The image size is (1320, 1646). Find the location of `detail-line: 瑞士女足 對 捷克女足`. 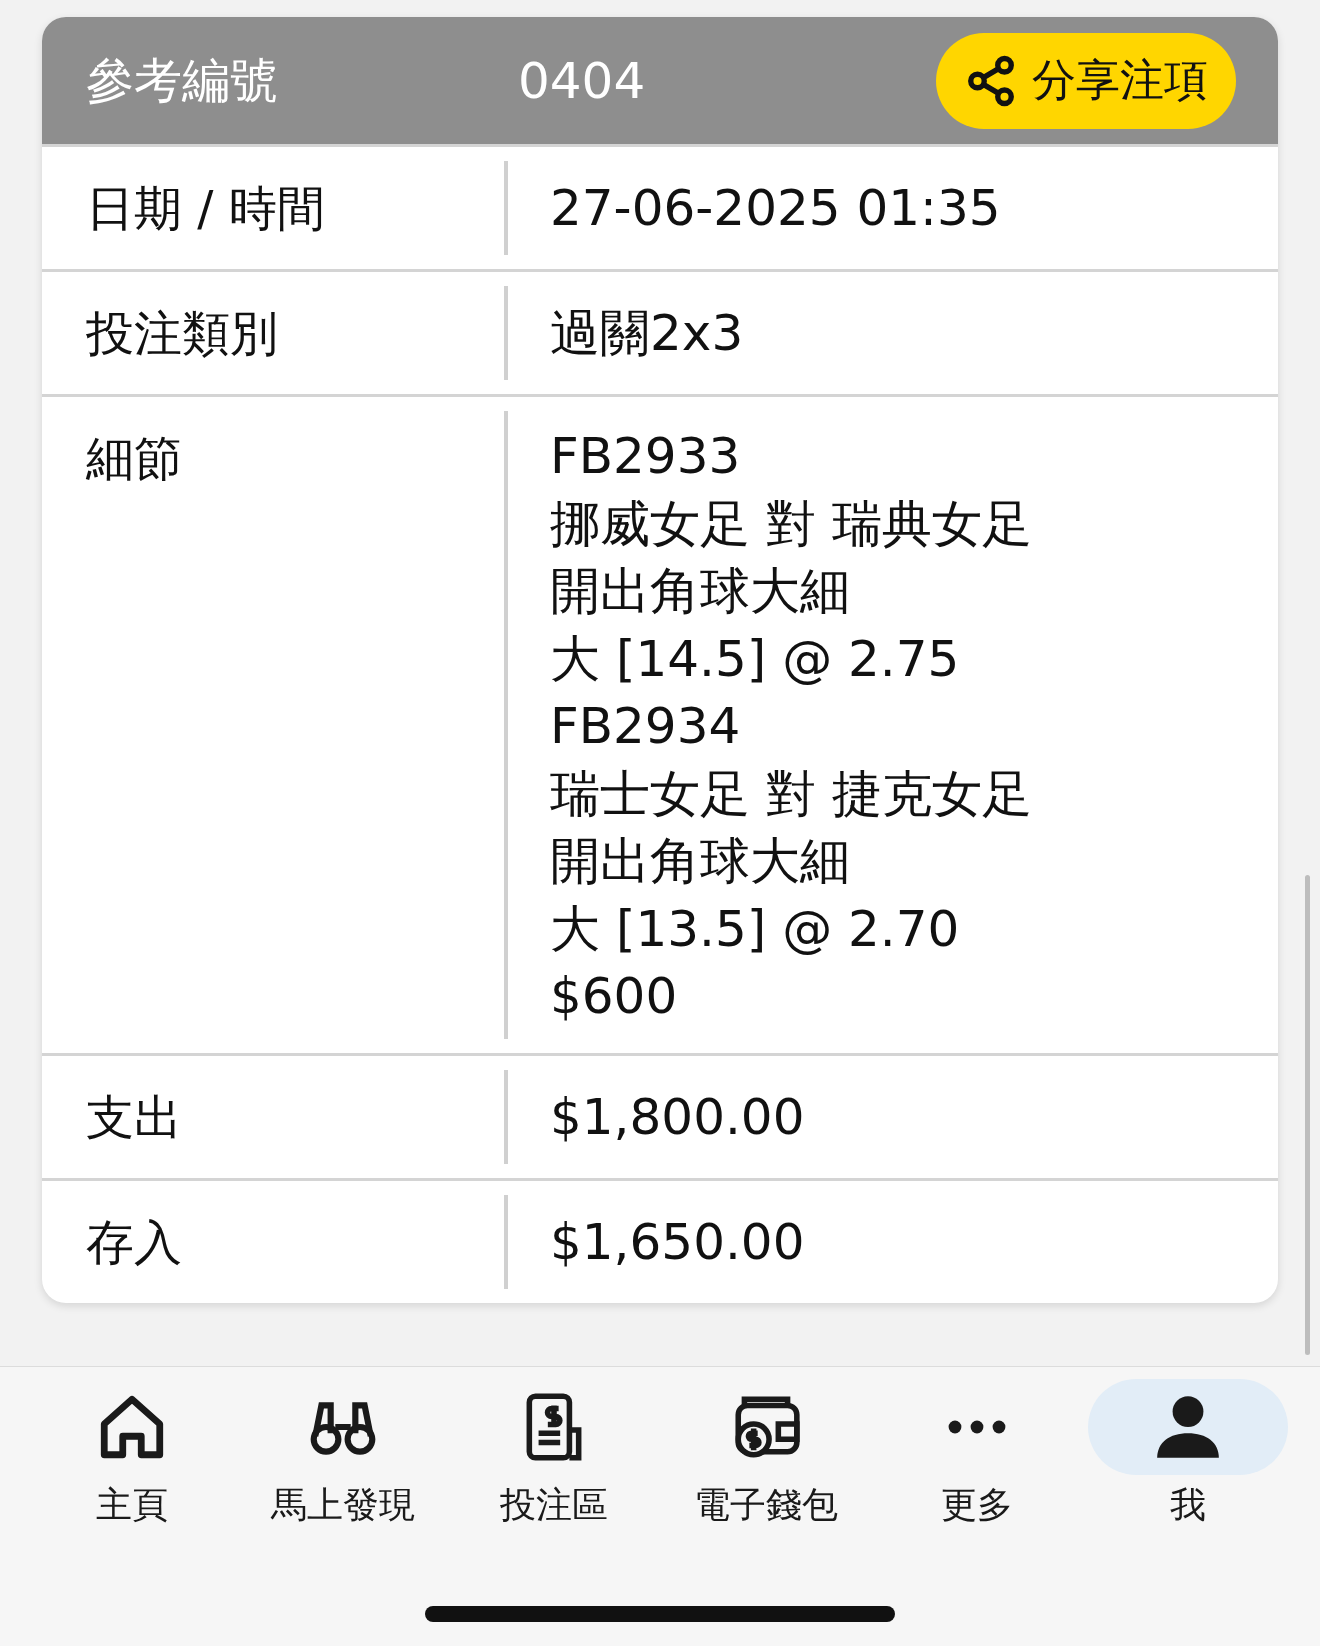

detail-line: 瑞士女足 對 捷克女足 is located at coordinates (791, 794).